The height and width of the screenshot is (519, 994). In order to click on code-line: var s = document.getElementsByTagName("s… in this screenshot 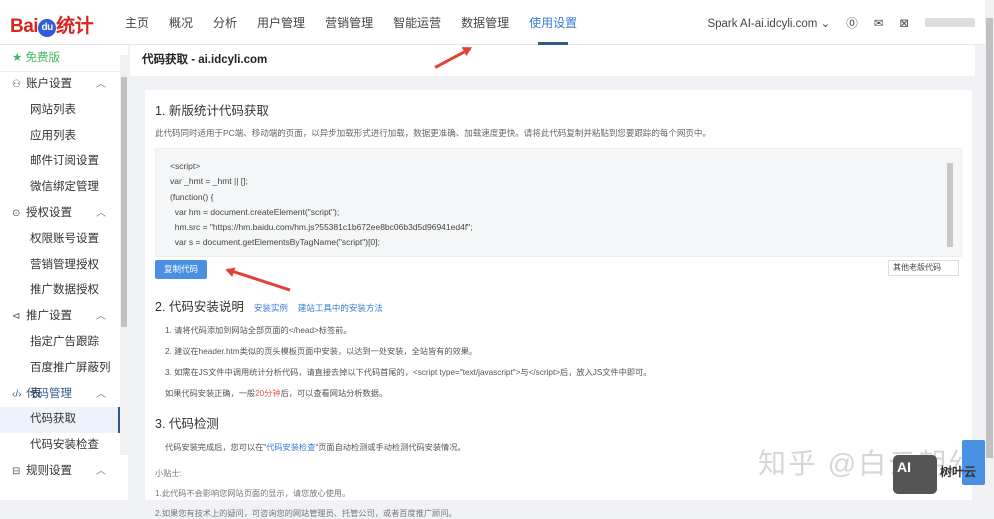, I will do `click(275, 242)`.